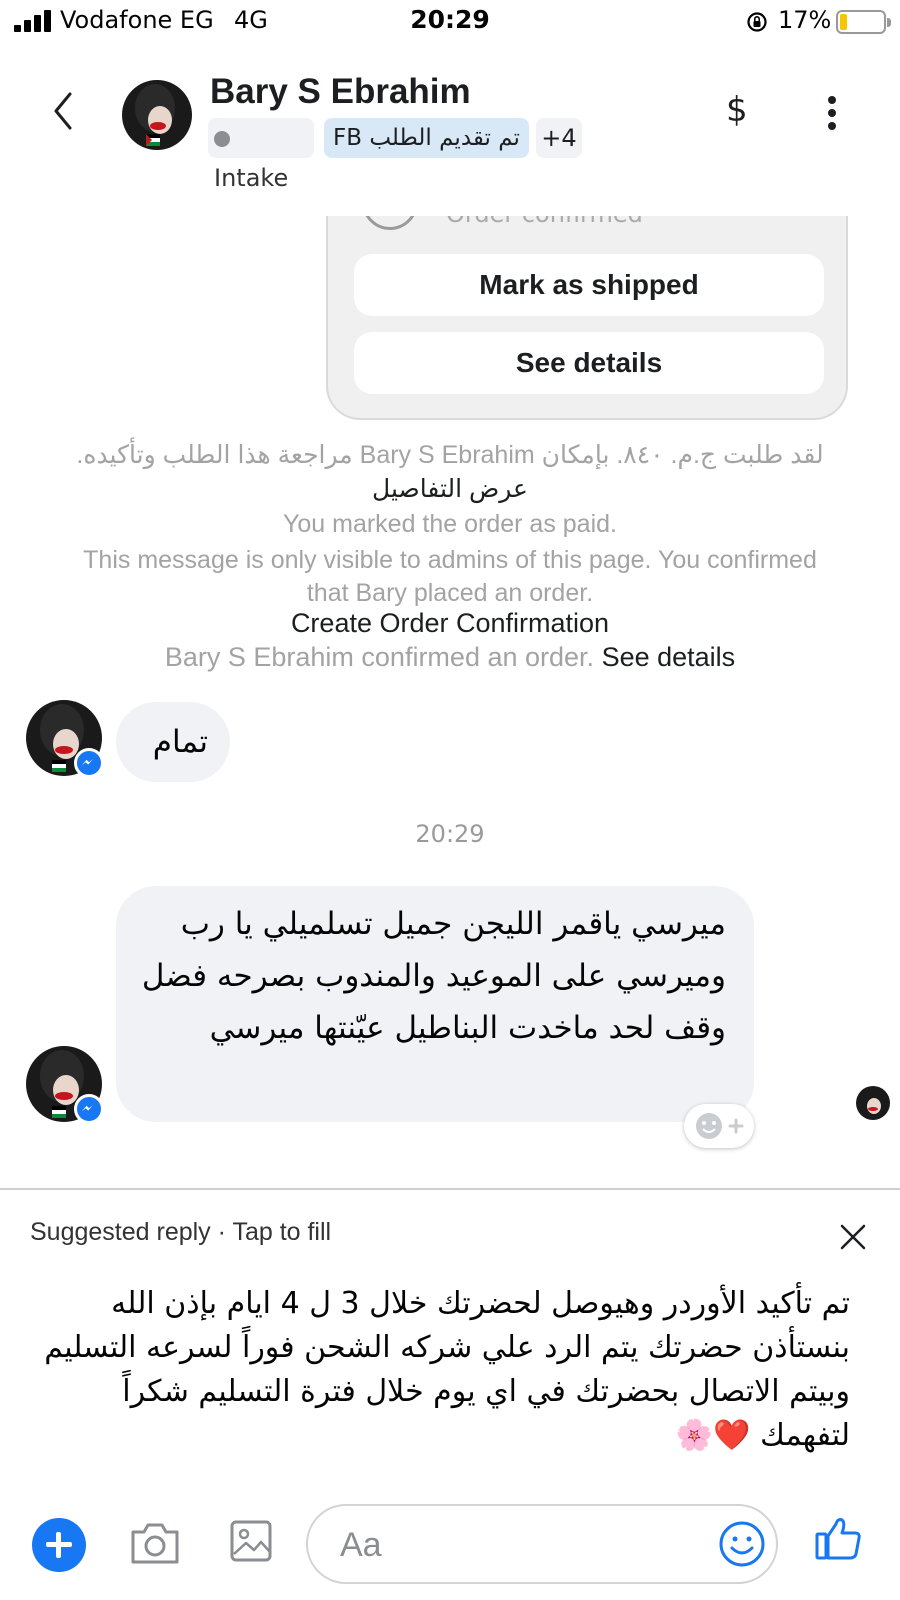 The height and width of the screenshot is (1600, 900). Describe the element at coordinates (589, 285) in the screenshot. I see `mark-as-shipped-button: Mark as shipped` at that location.